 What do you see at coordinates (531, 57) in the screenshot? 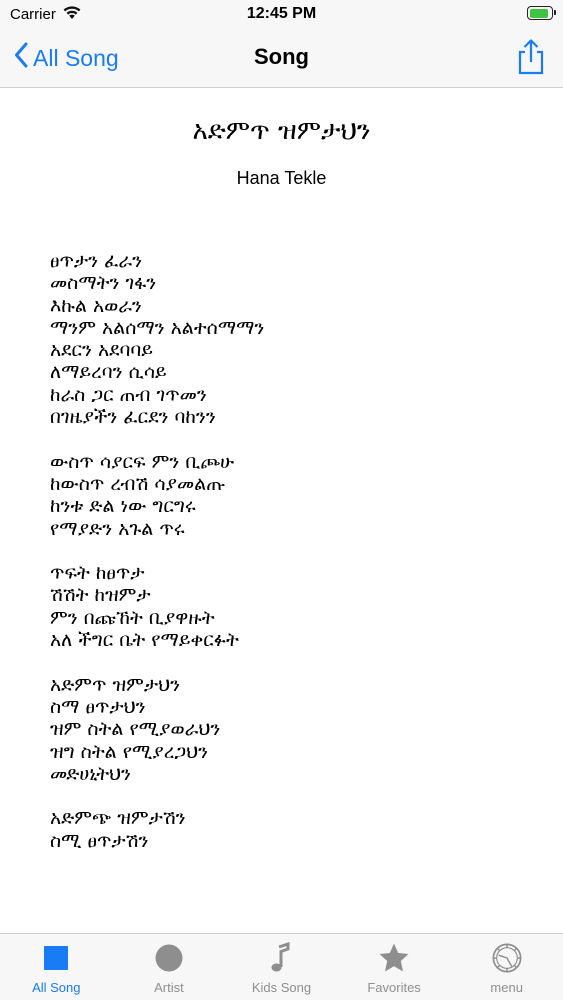
I see `share-button` at bounding box center [531, 57].